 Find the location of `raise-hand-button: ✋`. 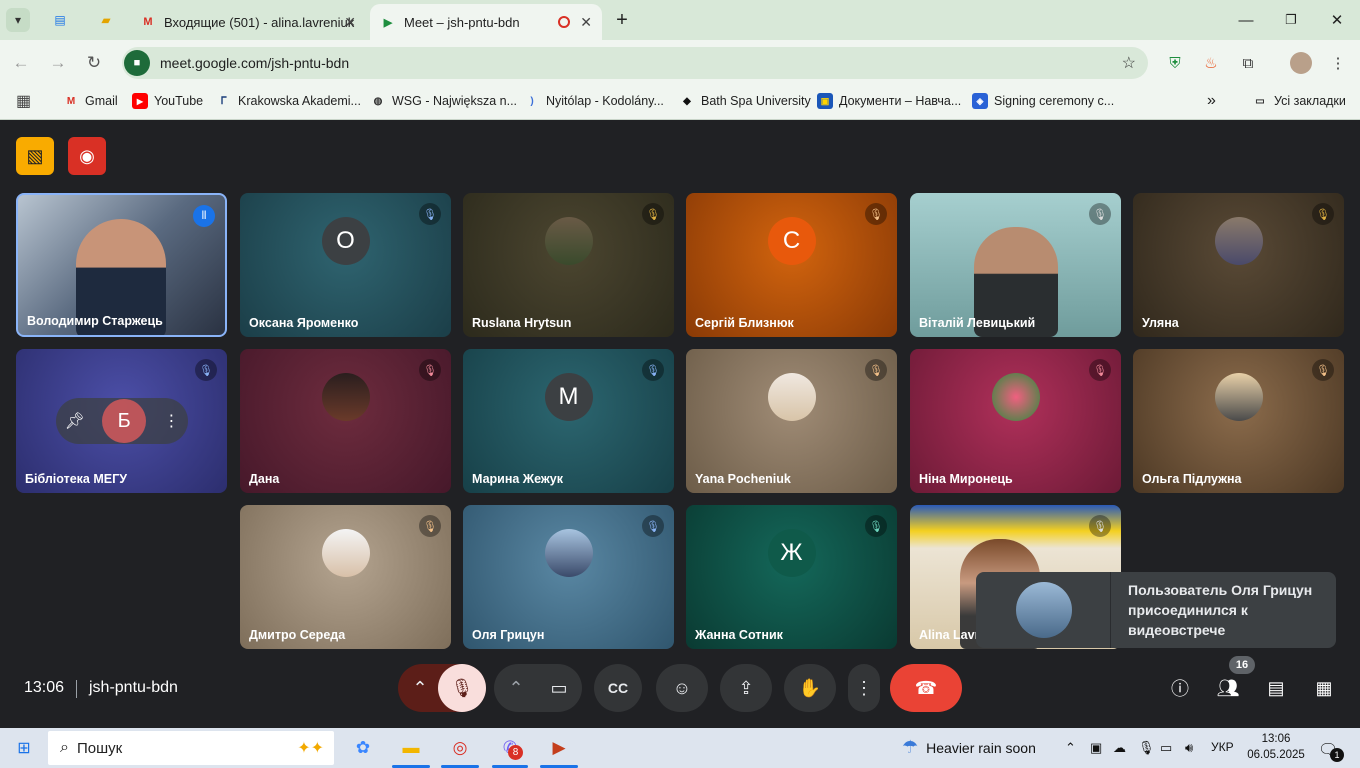

raise-hand-button: ✋ is located at coordinates (810, 688).